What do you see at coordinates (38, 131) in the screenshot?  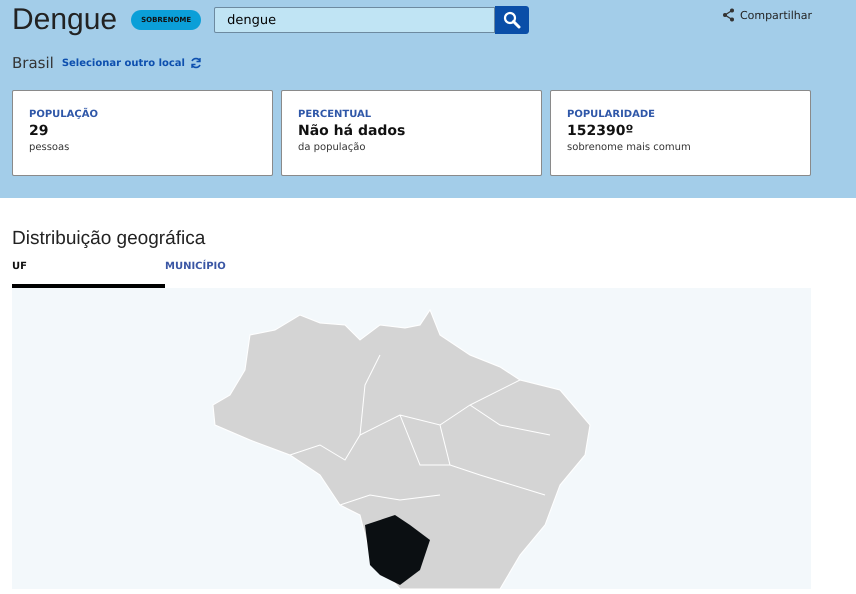 I see `stat-value: 29` at bounding box center [38, 131].